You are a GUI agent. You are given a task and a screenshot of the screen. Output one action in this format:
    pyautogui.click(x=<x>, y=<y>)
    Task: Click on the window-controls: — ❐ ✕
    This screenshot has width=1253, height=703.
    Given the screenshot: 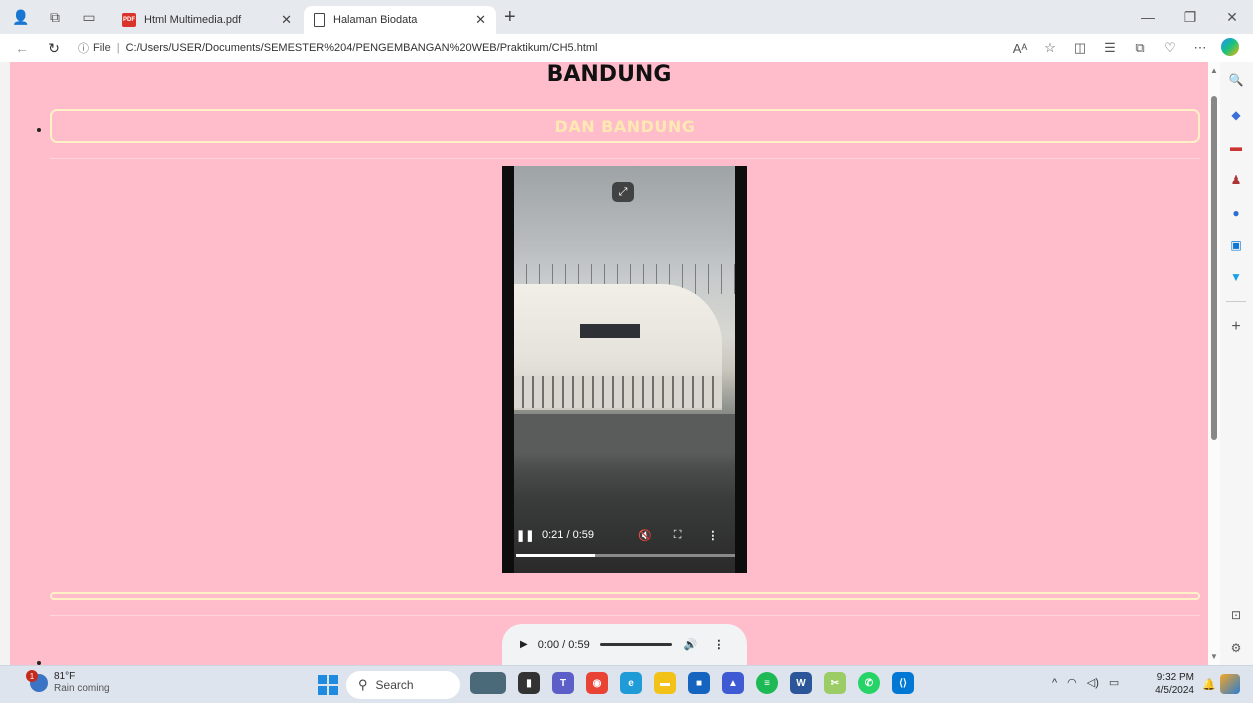 What is the action you would take?
    pyautogui.click(x=1190, y=17)
    